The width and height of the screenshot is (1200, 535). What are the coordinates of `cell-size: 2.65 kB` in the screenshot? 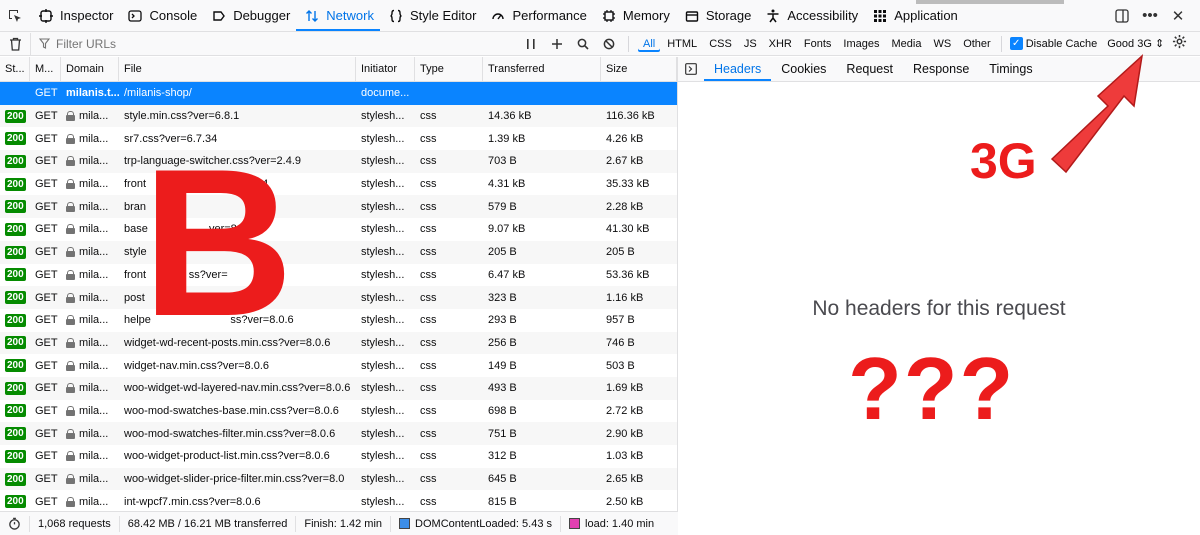 It's located at (625, 479).